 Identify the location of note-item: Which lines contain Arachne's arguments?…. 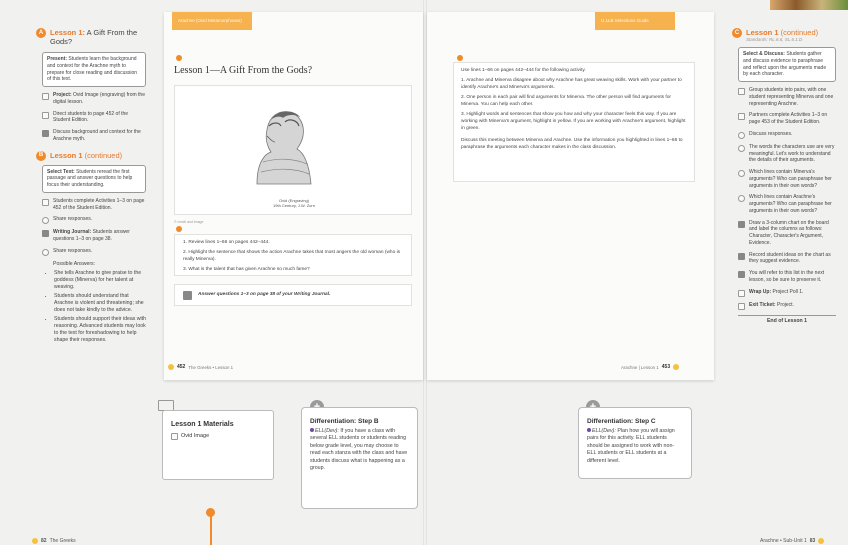
(787, 204).